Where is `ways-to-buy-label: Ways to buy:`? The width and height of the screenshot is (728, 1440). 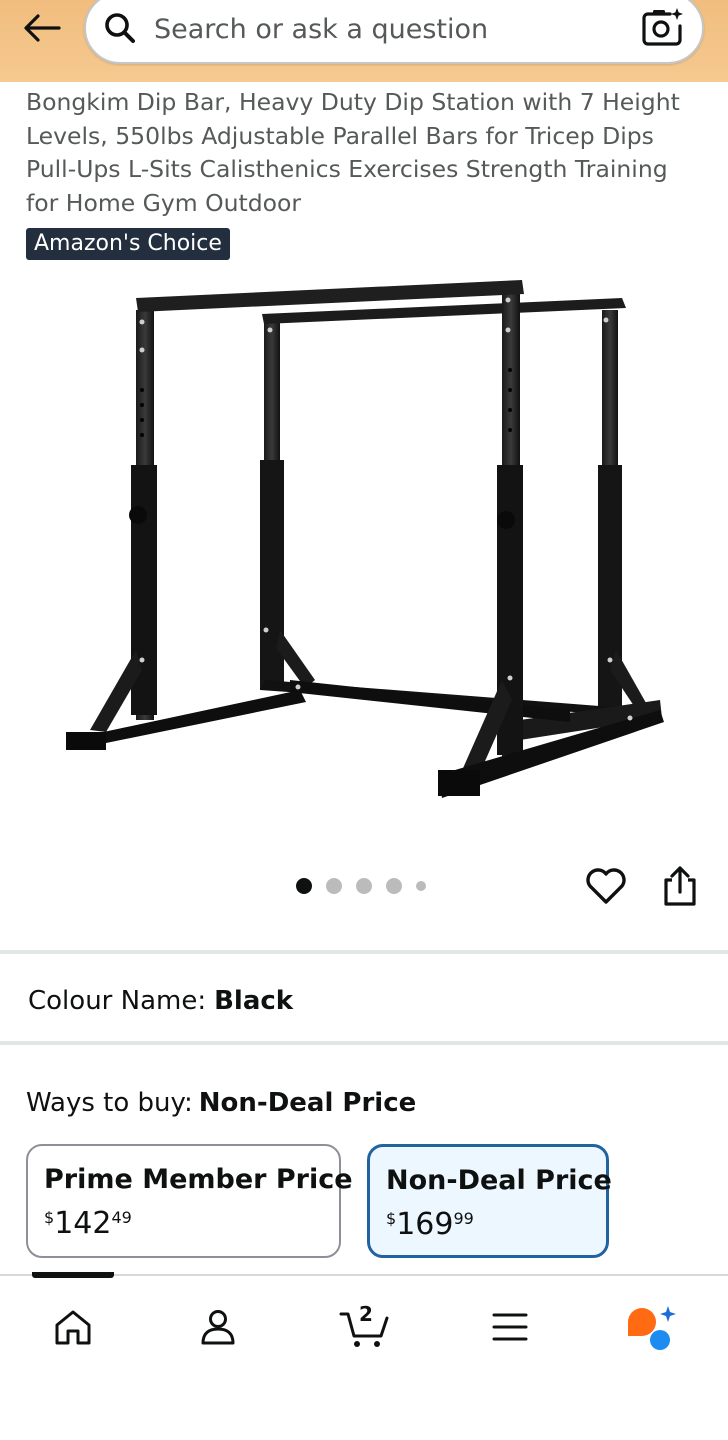
ways-to-buy-label: Ways to buy: is located at coordinates (109, 1103).